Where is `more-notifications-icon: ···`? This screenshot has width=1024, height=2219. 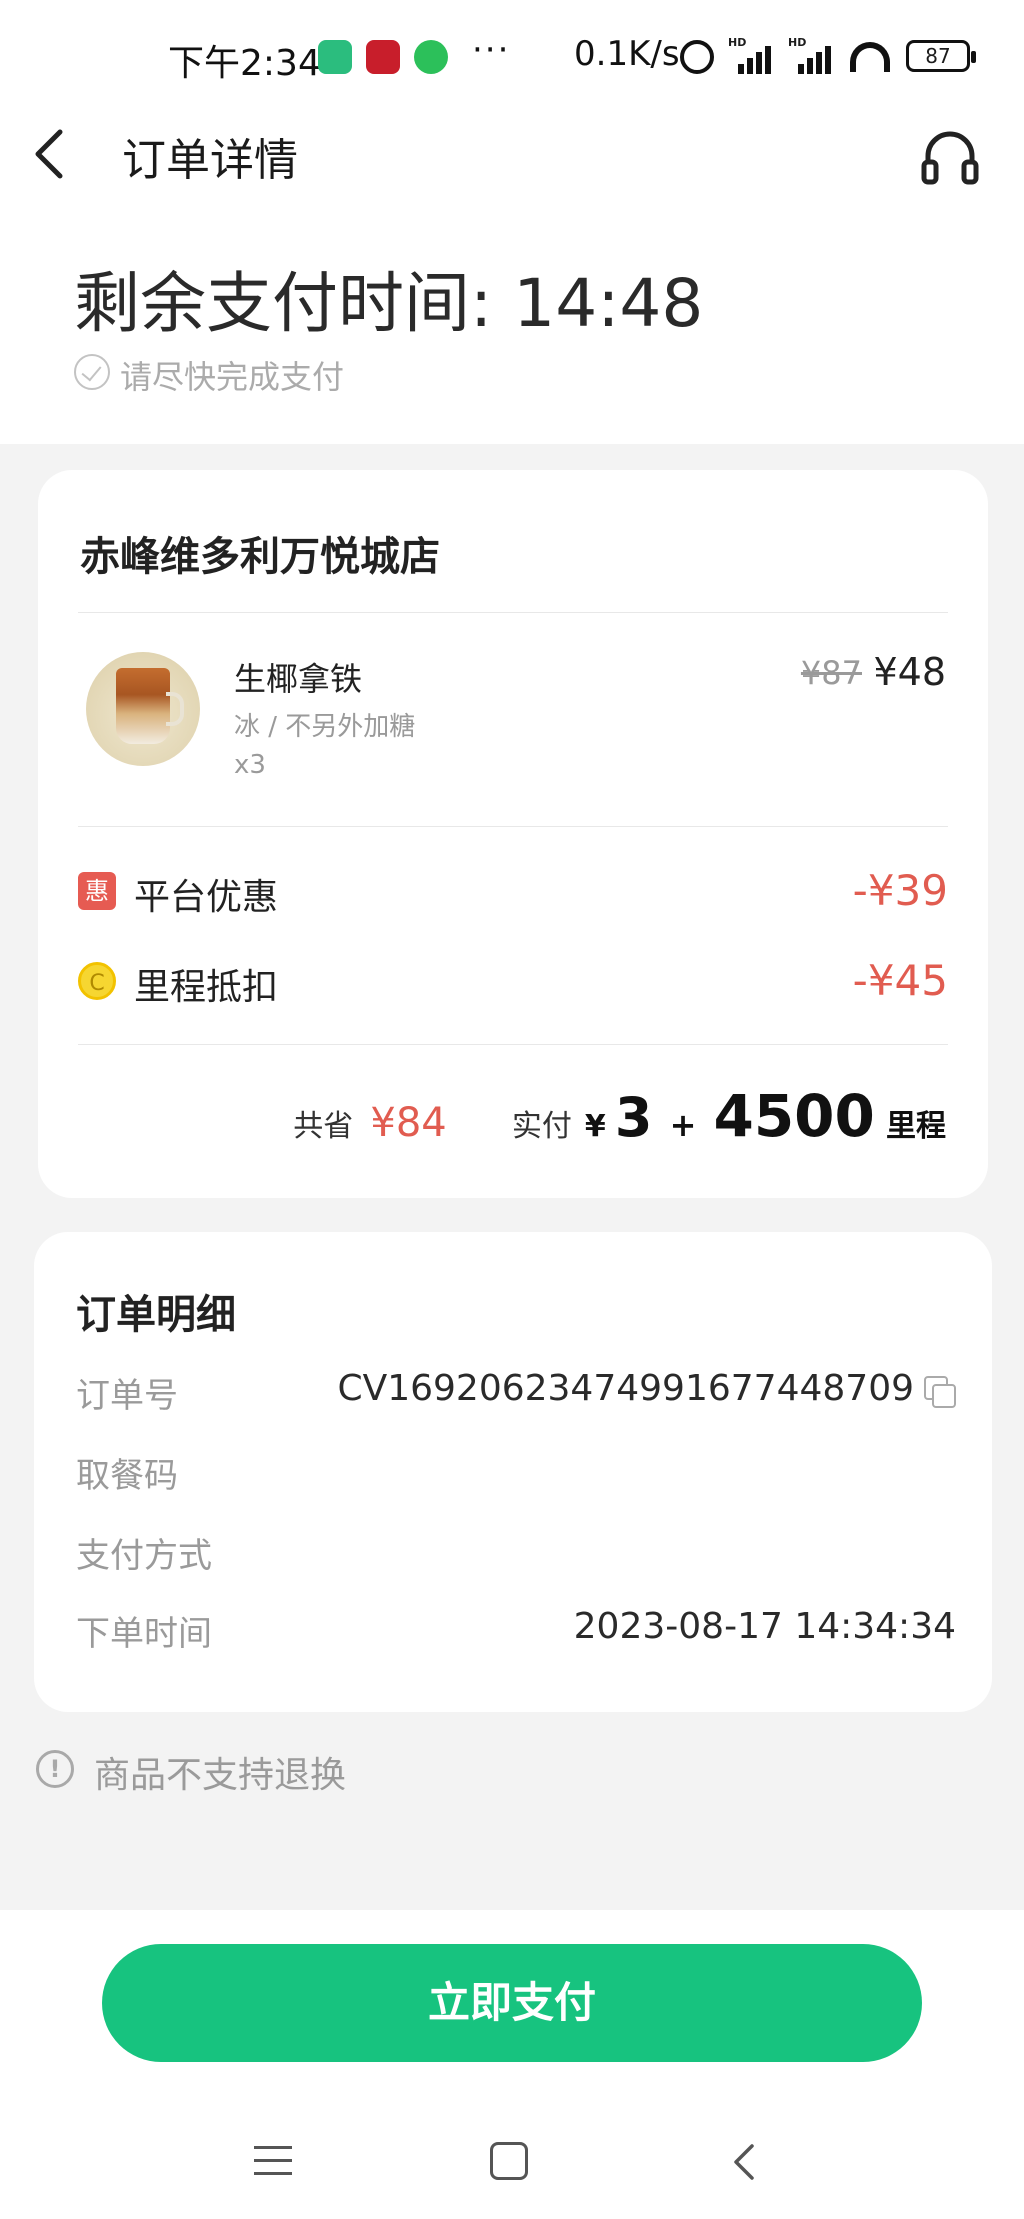
more-notifications-icon: ··· is located at coordinates (491, 50).